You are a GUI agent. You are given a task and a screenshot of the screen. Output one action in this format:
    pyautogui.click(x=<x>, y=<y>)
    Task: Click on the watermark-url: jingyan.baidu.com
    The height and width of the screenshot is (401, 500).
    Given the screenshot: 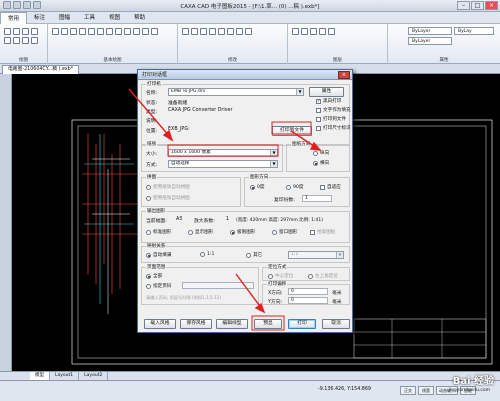 What is the action you would take?
    pyautogui.click(x=469, y=390)
    